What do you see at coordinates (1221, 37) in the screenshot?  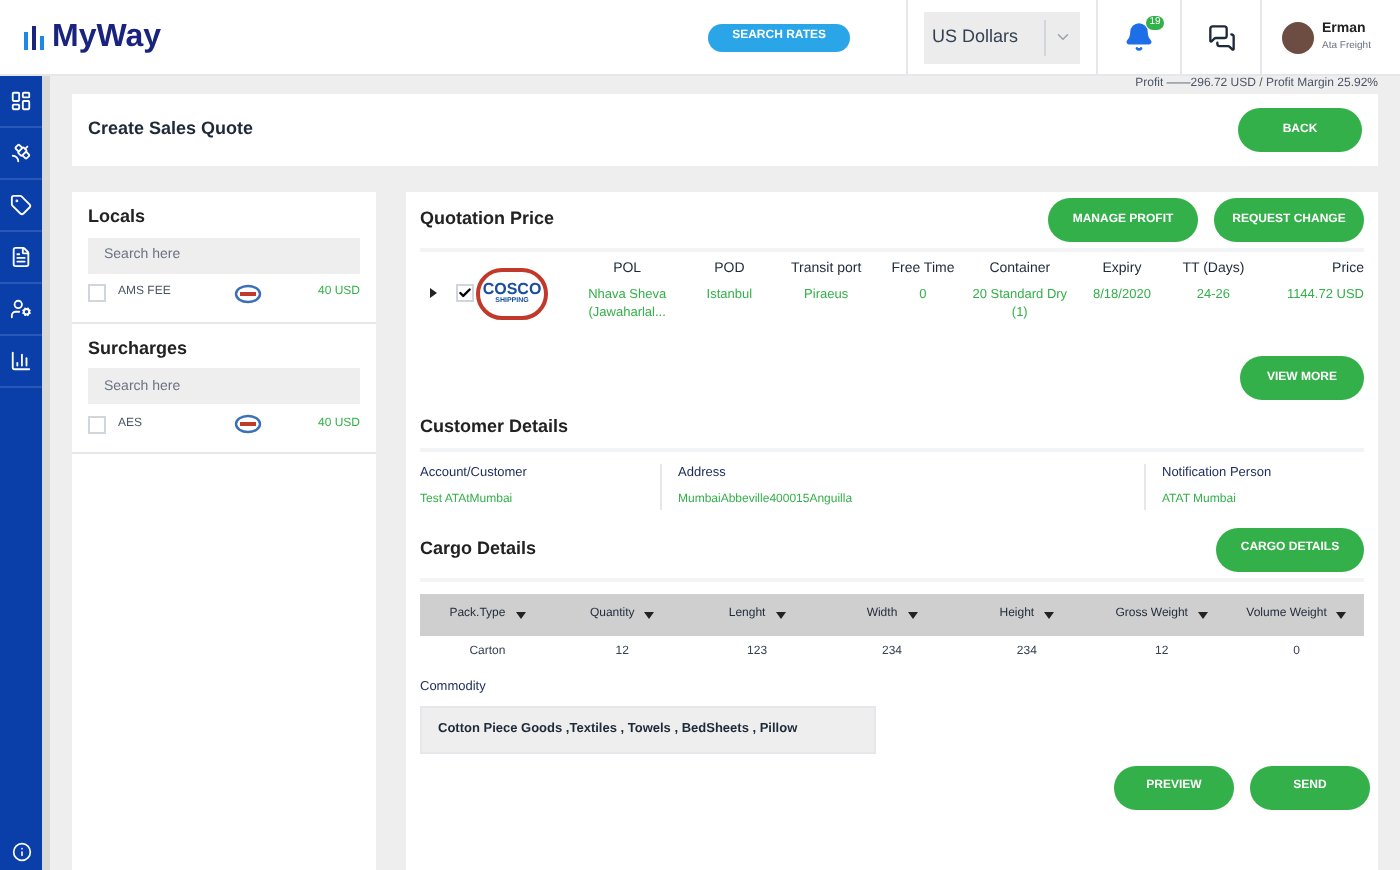 I see `chat-icon` at bounding box center [1221, 37].